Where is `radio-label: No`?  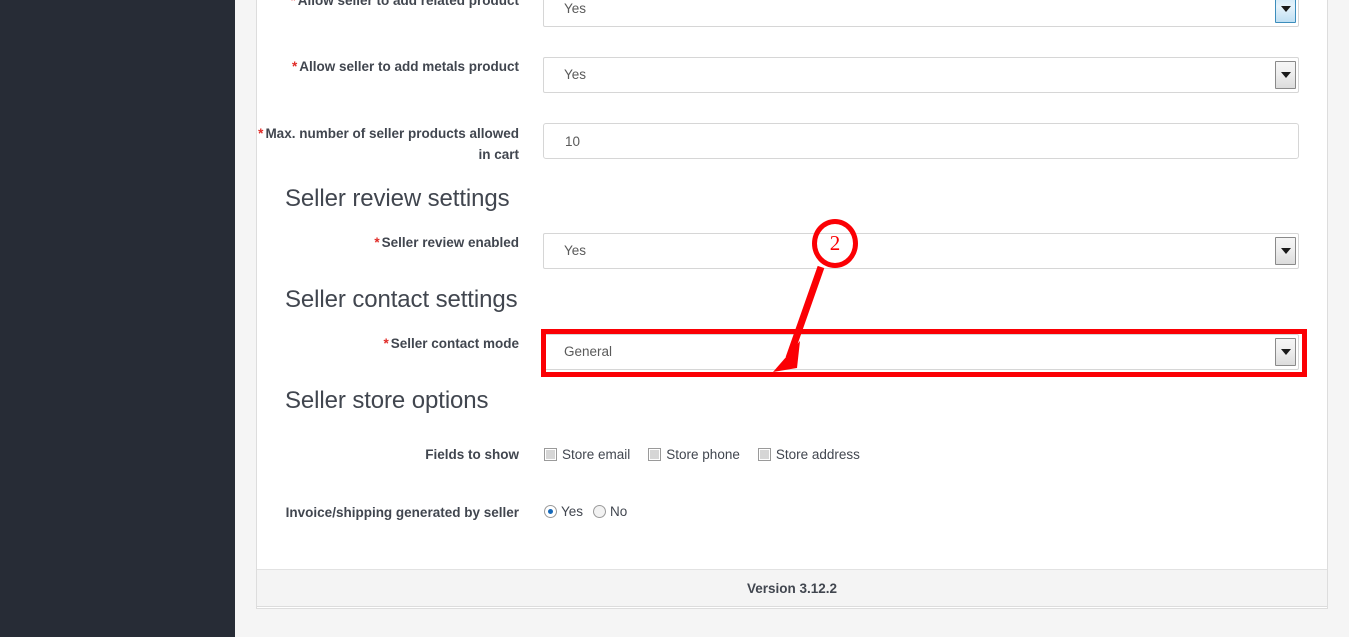 radio-label: No is located at coordinates (619, 511).